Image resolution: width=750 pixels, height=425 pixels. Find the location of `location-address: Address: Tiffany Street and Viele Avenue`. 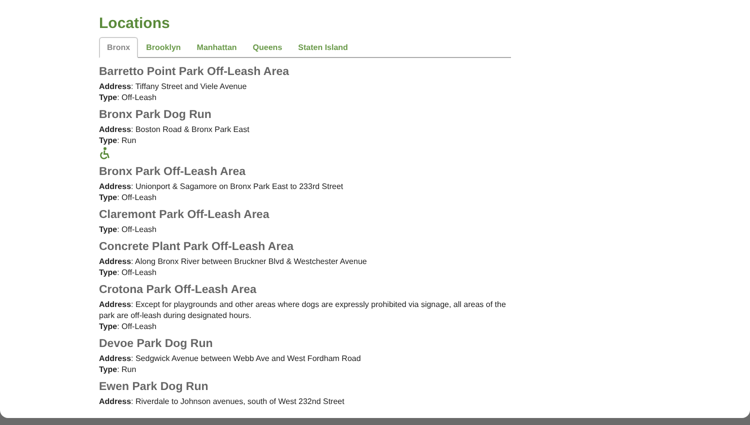

location-address: Address: Tiffany Street and Viele Avenue is located at coordinates (173, 86).